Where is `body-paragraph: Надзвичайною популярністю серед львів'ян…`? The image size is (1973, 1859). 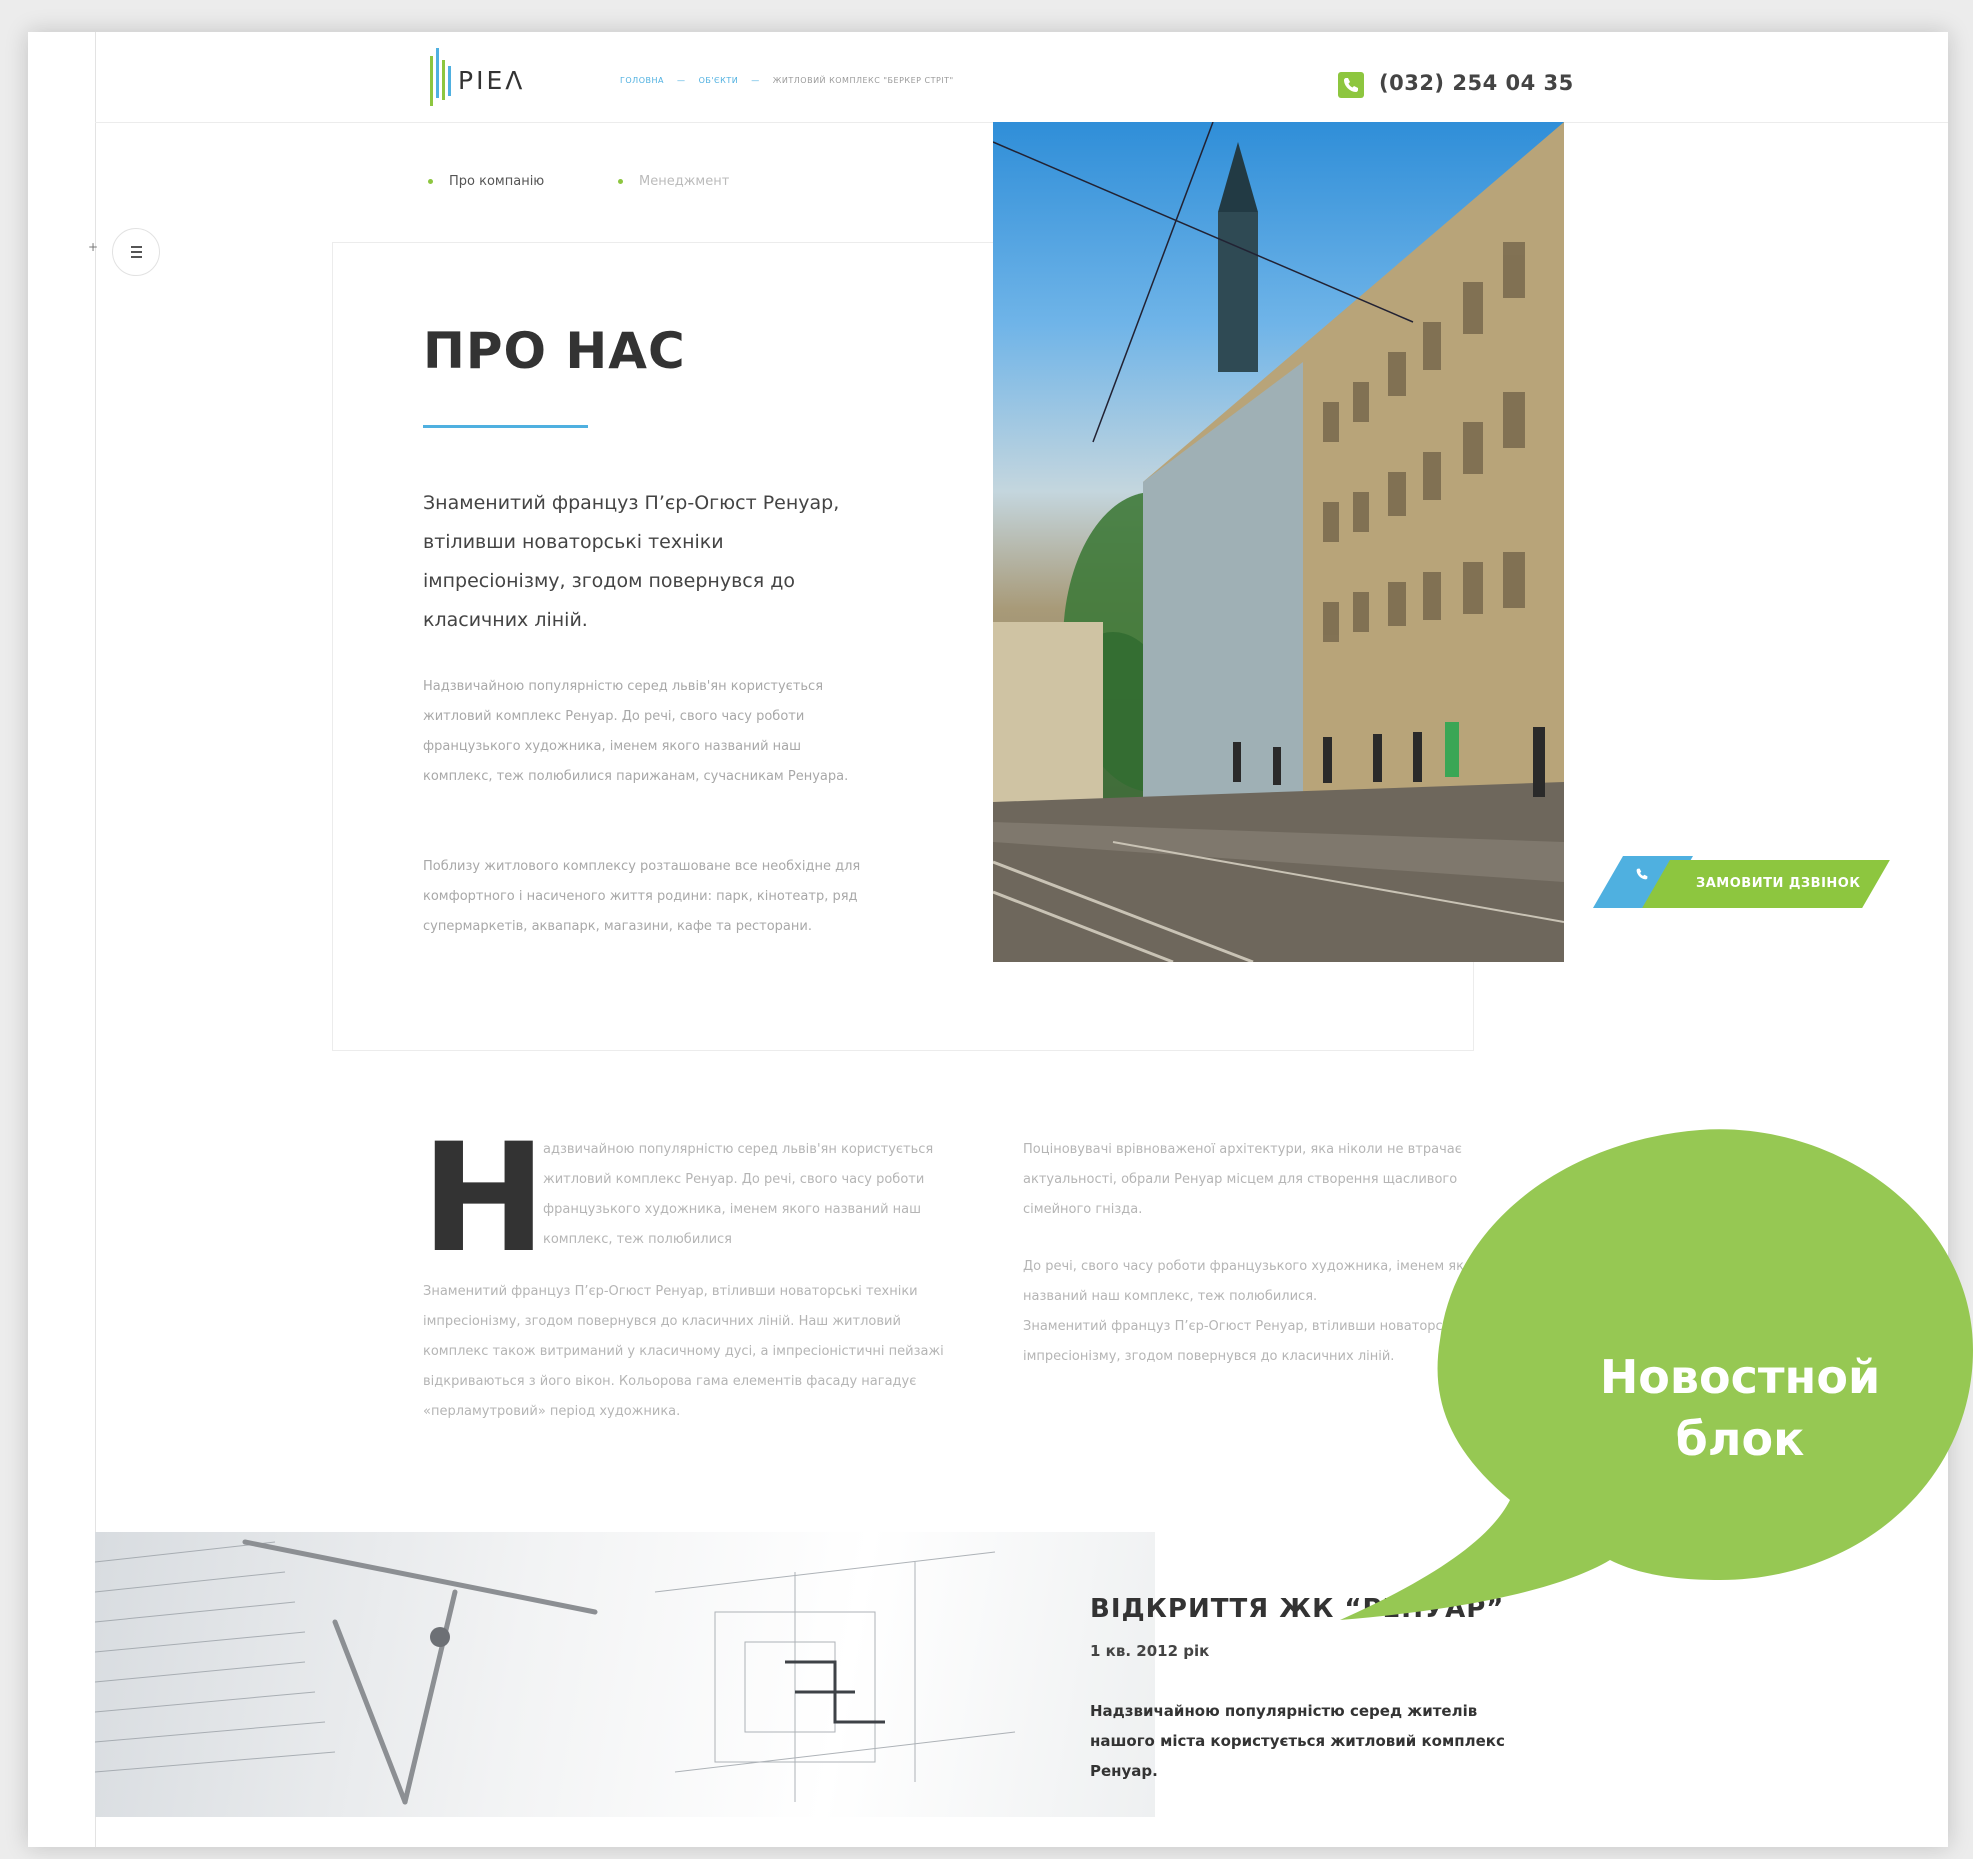 body-paragraph: Надзвичайною популярністю серед львів'ян… is located at coordinates (636, 731).